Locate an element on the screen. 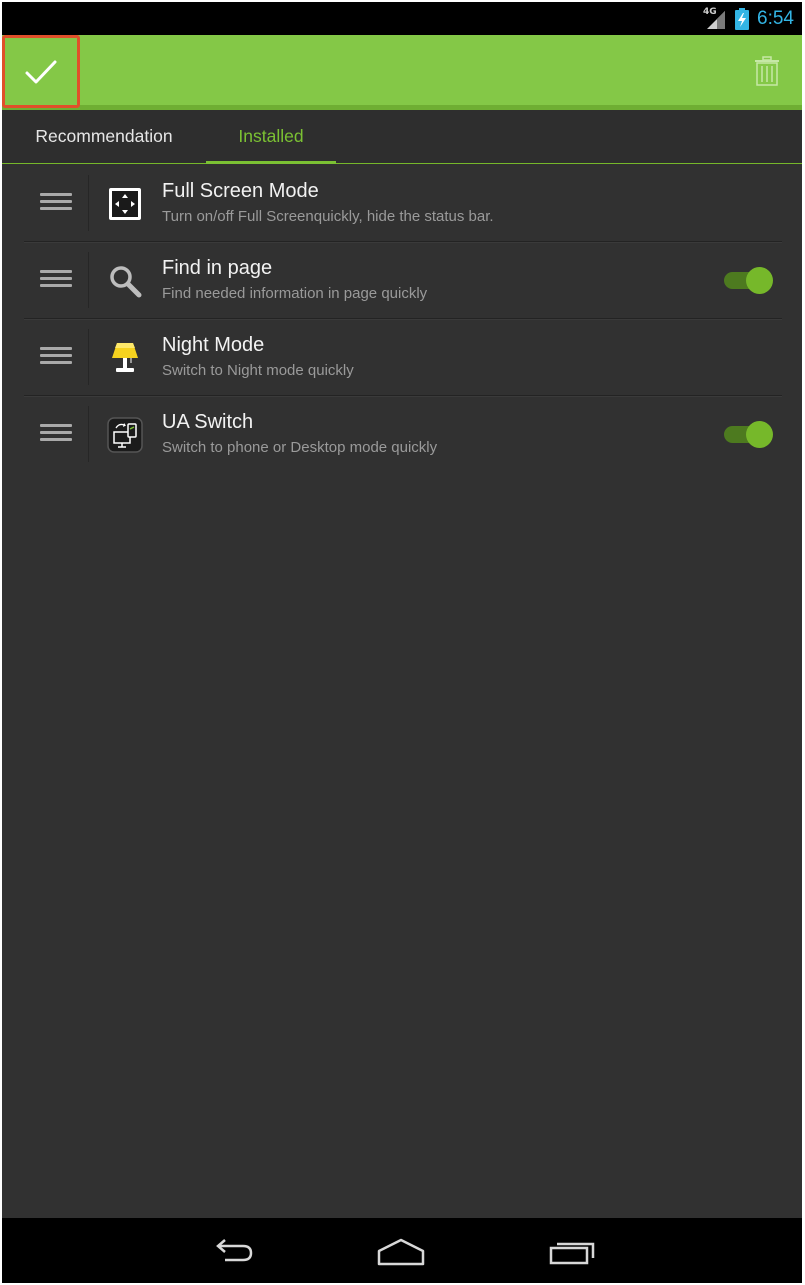 The image size is (805, 1285). addon-title: Night Mode is located at coordinates (213, 345).